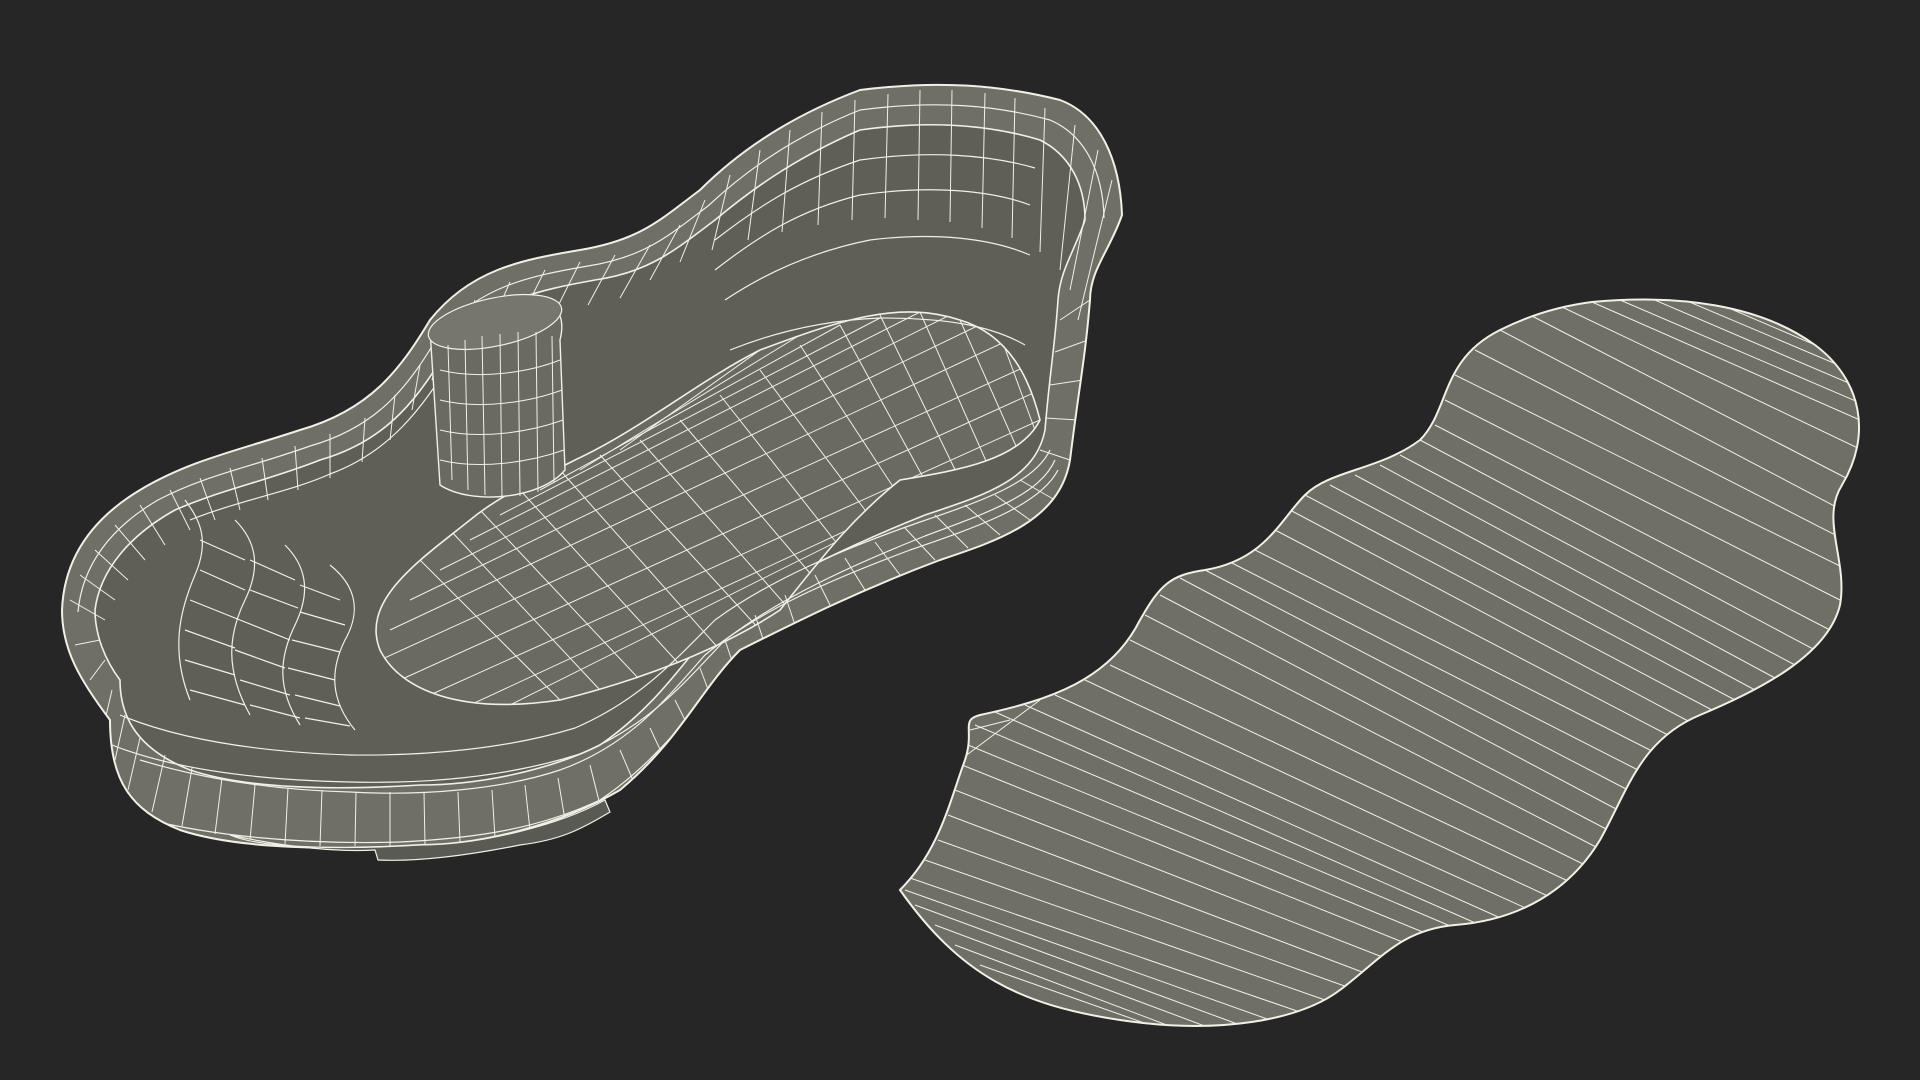  I want to click on pool-shell-bench, so click(496, 396).